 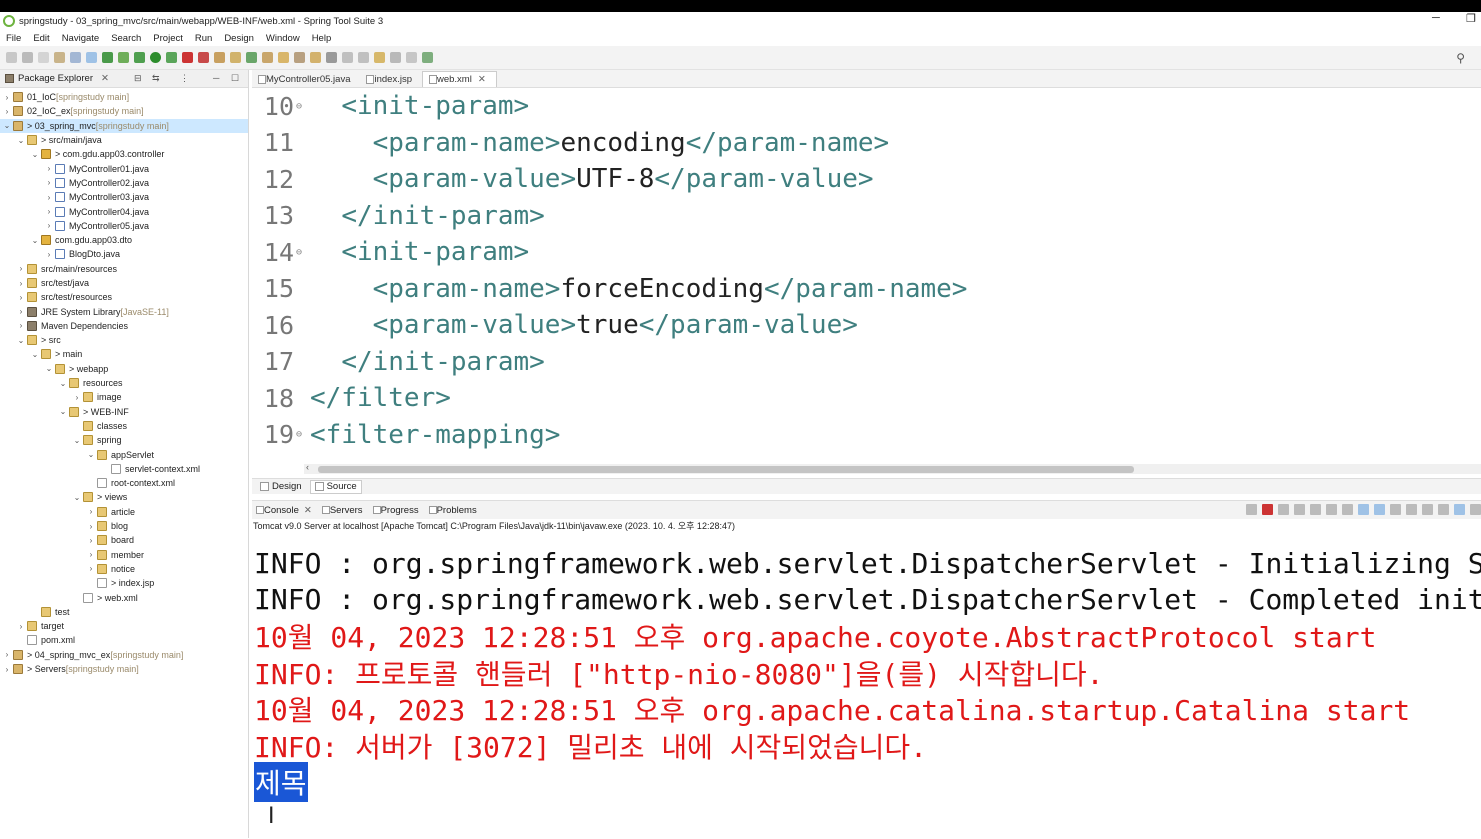 I want to click on perspective-icon, so click(x=427, y=57).